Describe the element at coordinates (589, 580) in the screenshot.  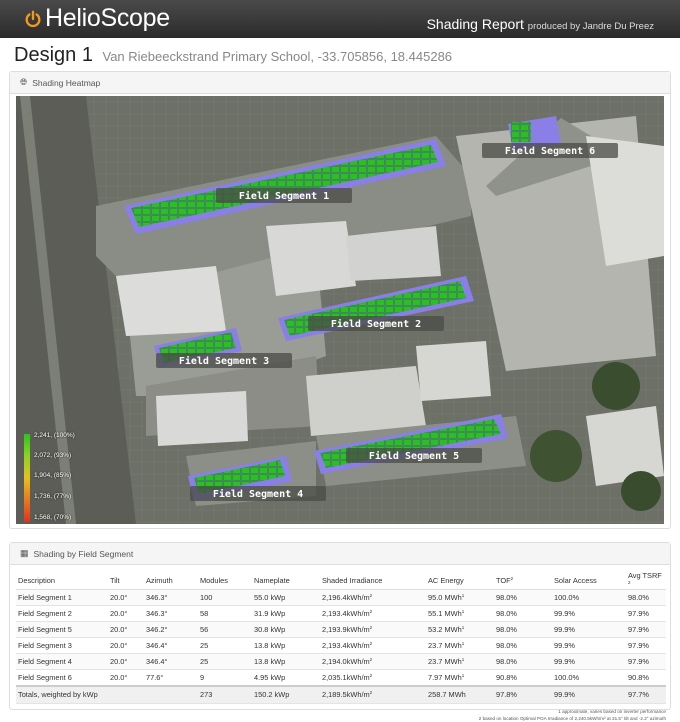
I see `column-header: Solar Access` at that location.